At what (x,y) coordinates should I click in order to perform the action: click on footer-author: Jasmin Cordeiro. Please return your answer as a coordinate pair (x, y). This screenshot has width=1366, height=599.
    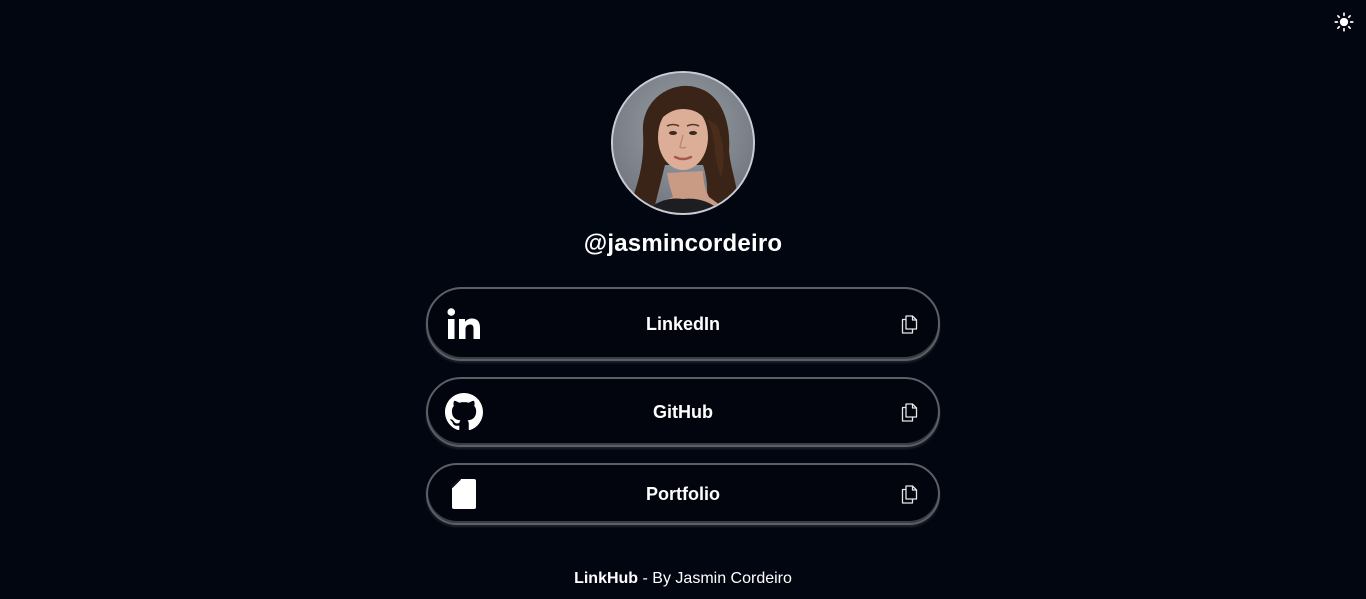
    Looking at the image, I should click on (733, 578).